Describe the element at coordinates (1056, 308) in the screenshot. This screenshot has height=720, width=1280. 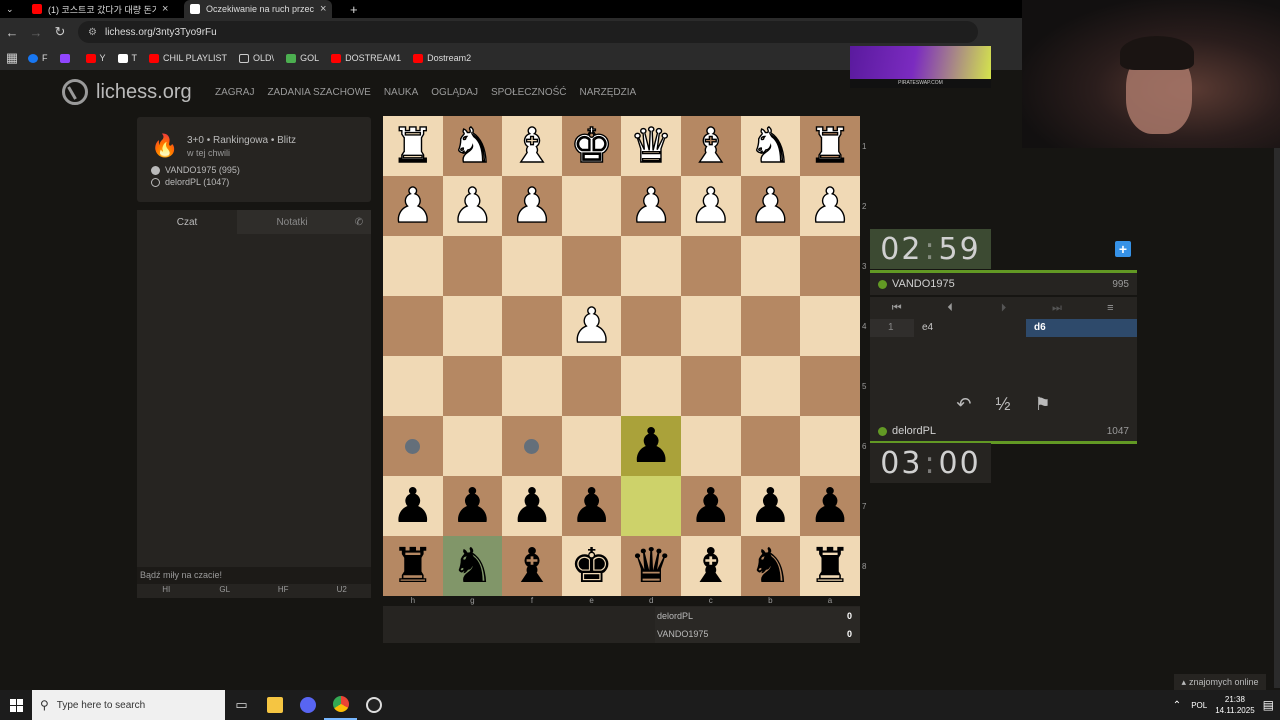
I see `last-move-icon: ⏭` at that location.